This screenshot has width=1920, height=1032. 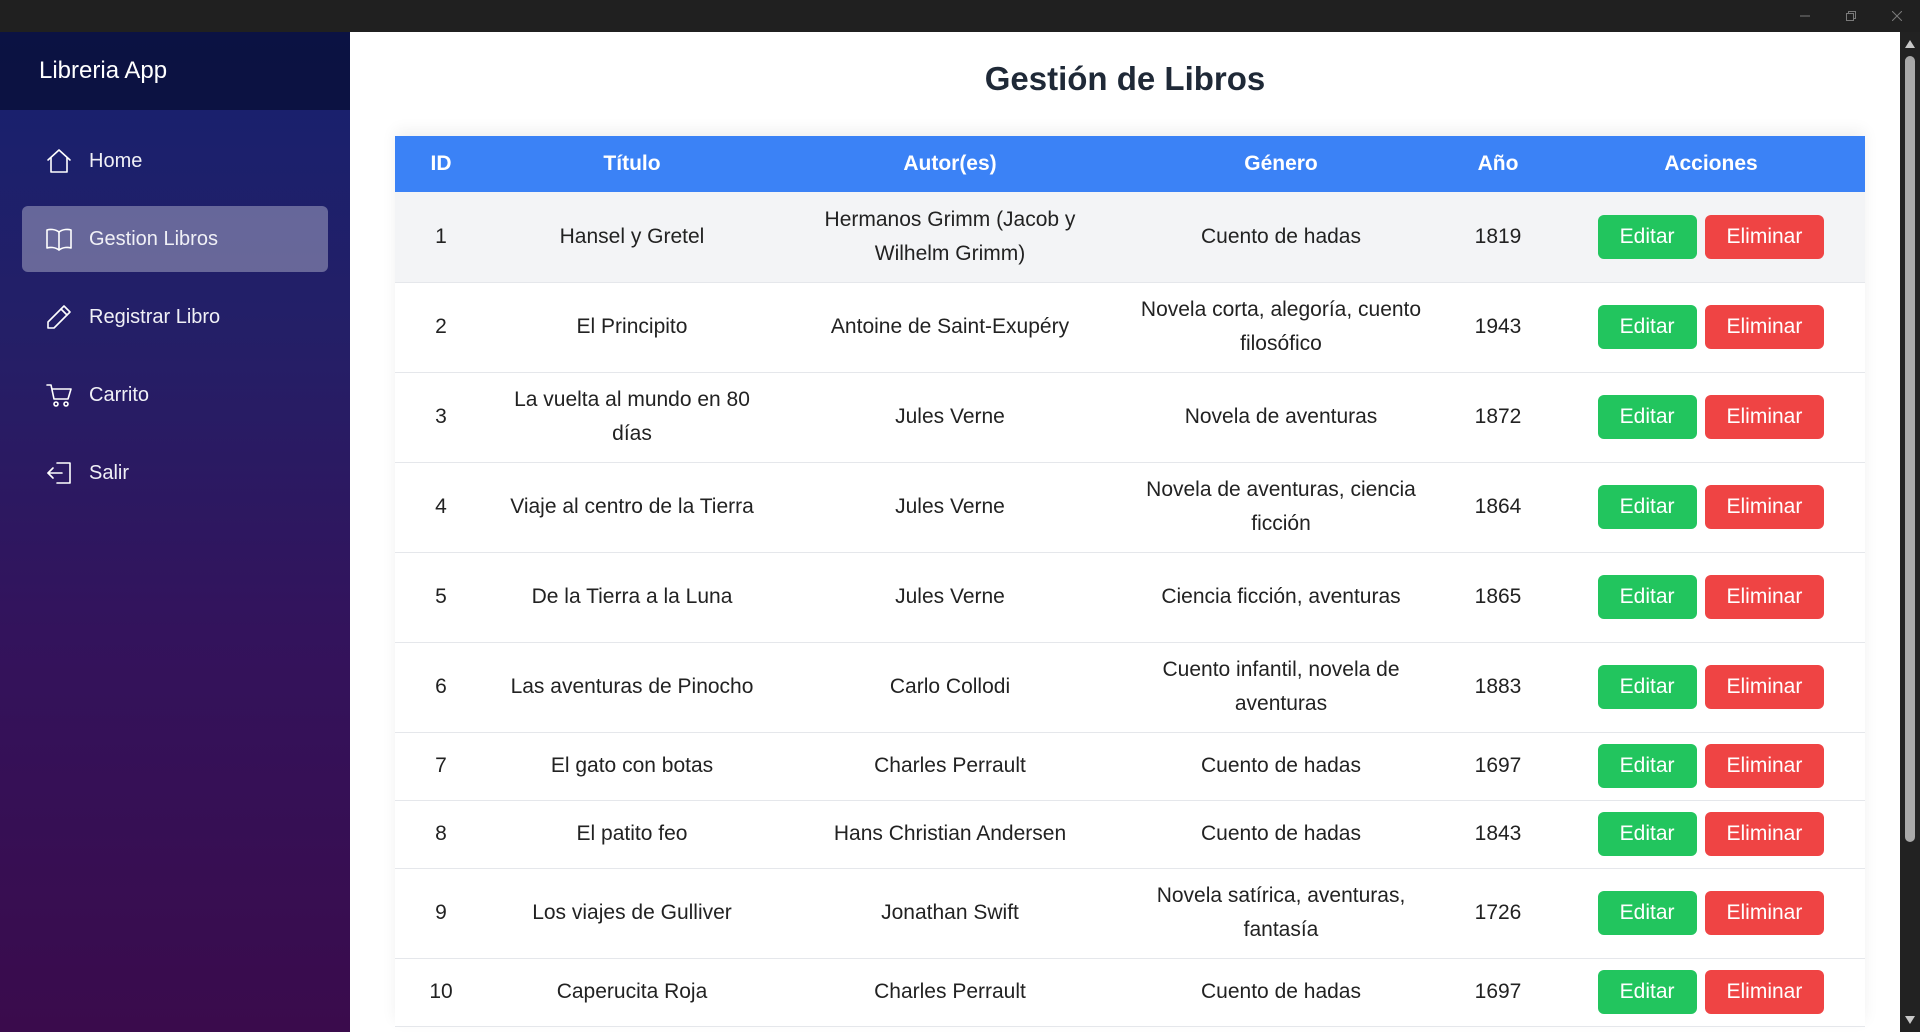 I want to click on cell-titulo: De la Tierra a la Luna, so click(x=632, y=597).